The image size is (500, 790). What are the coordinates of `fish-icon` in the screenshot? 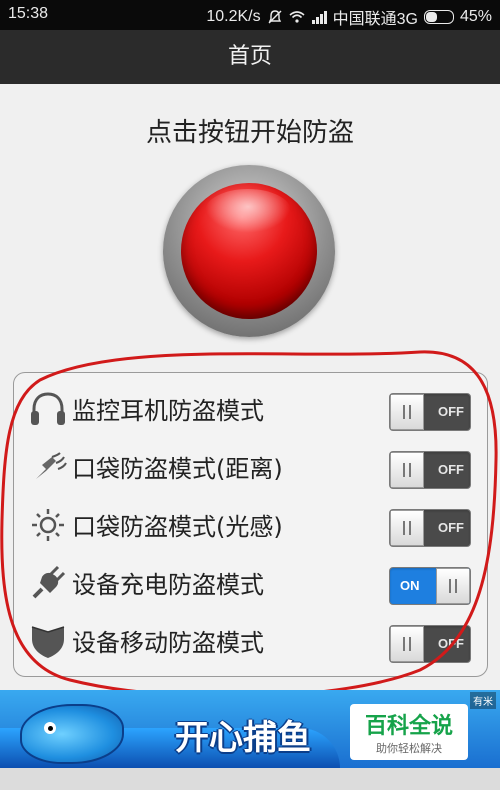 It's located at (72, 734).